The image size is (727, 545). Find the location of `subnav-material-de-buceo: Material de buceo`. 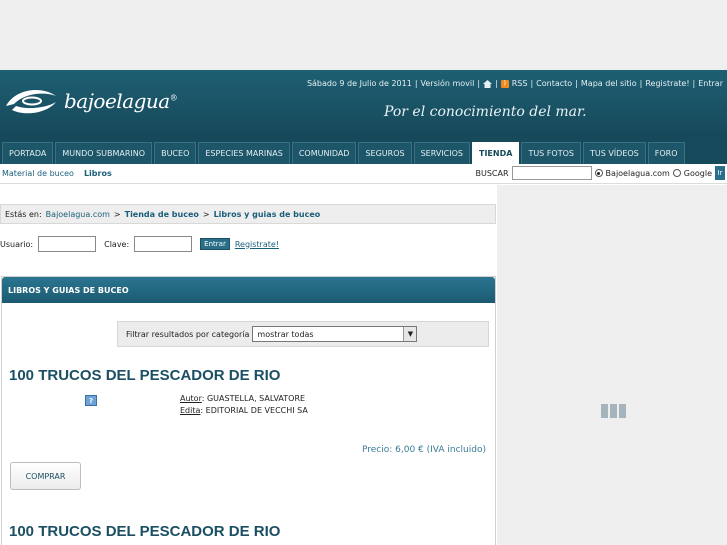

subnav-material-de-buceo: Material de buceo is located at coordinates (38, 173).